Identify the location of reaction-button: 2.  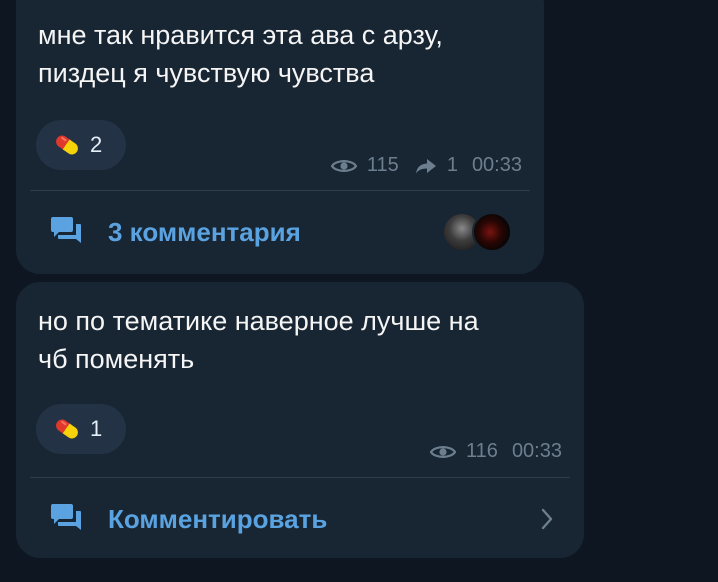
(81, 145).